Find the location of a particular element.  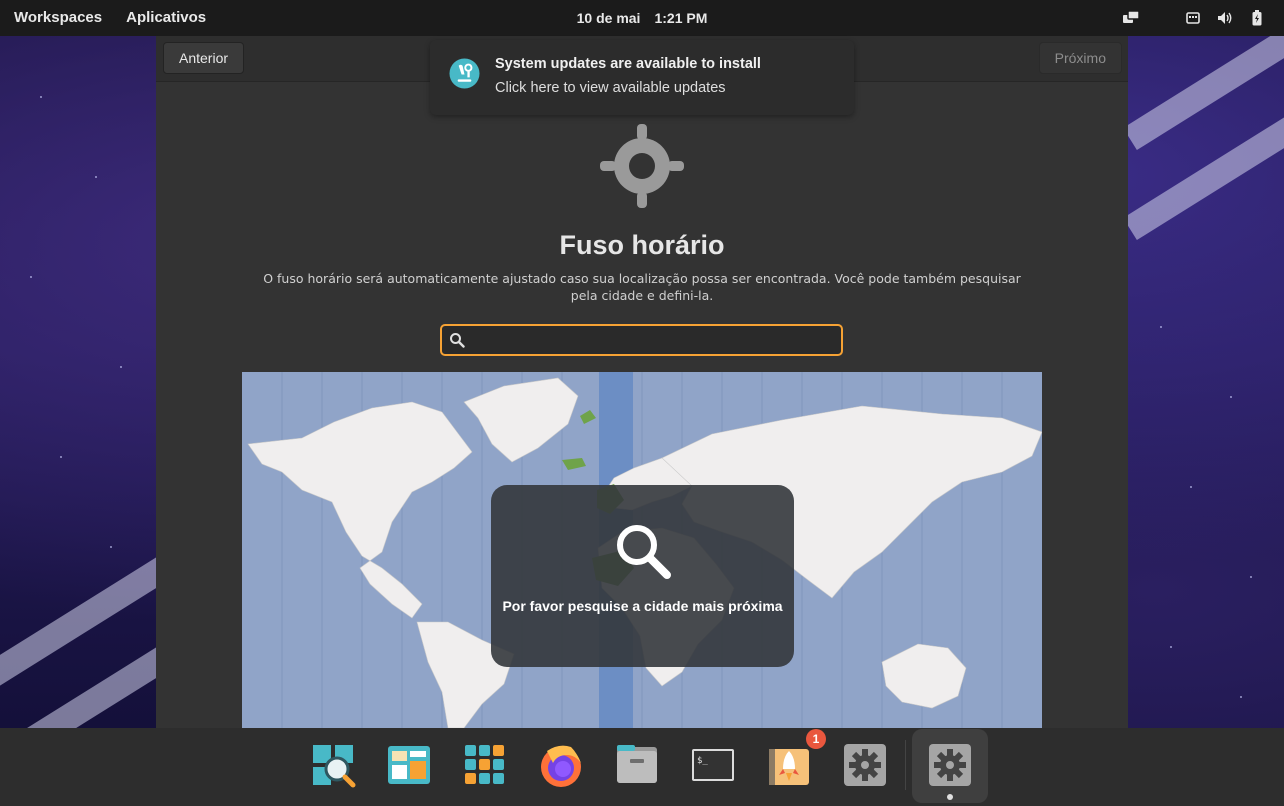

previous-button: Anterior is located at coordinates (204, 58).